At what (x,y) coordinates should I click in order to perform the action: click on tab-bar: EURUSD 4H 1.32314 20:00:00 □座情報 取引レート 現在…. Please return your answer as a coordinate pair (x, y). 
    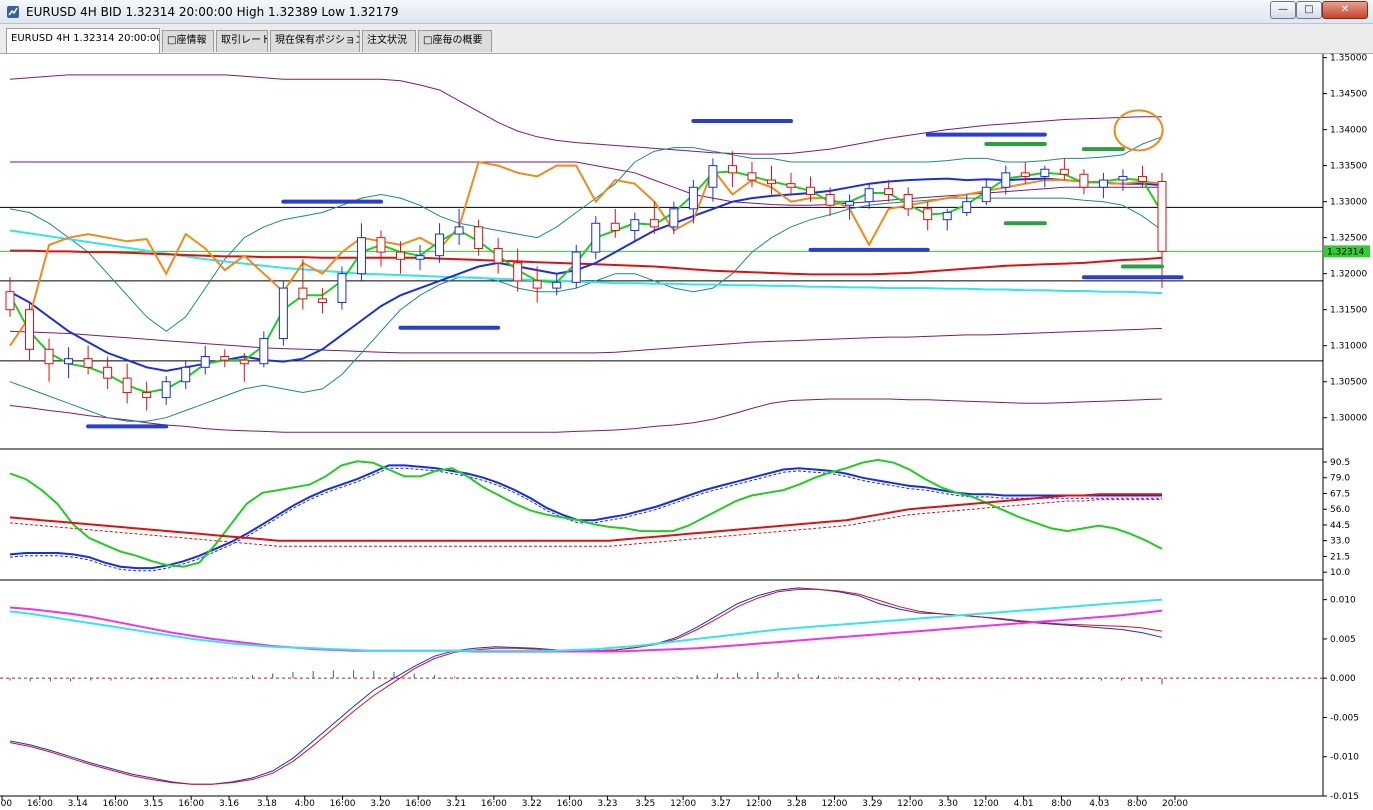
    Looking at the image, I should click on (686, 39).